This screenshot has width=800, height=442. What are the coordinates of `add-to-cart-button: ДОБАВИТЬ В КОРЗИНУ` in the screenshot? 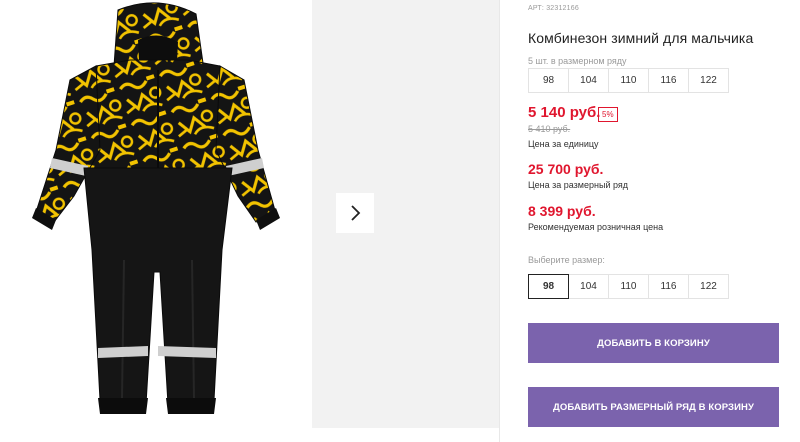 It's located at (653, 343).